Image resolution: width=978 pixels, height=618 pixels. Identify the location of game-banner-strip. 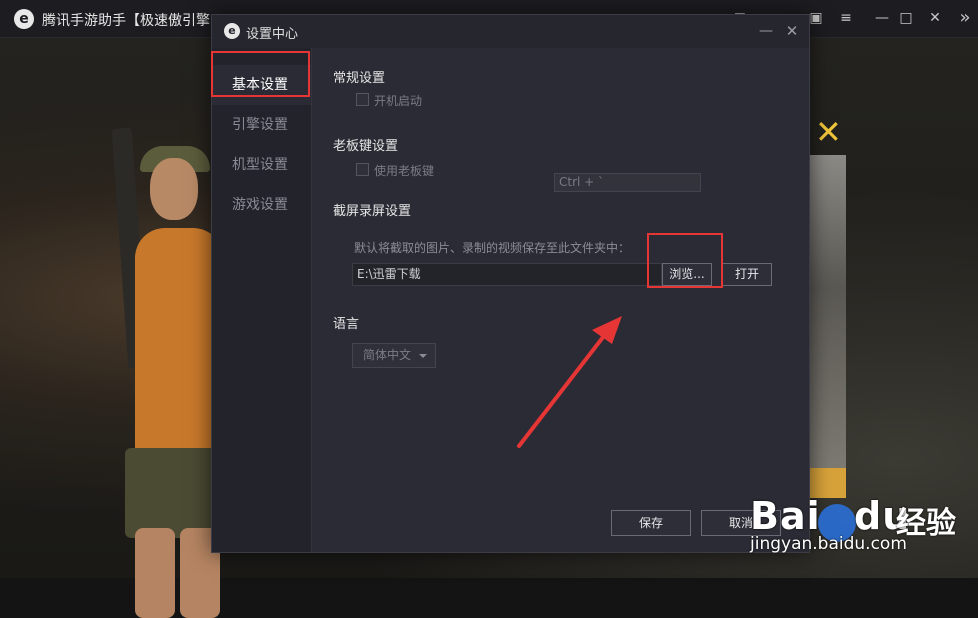
(826, 483).